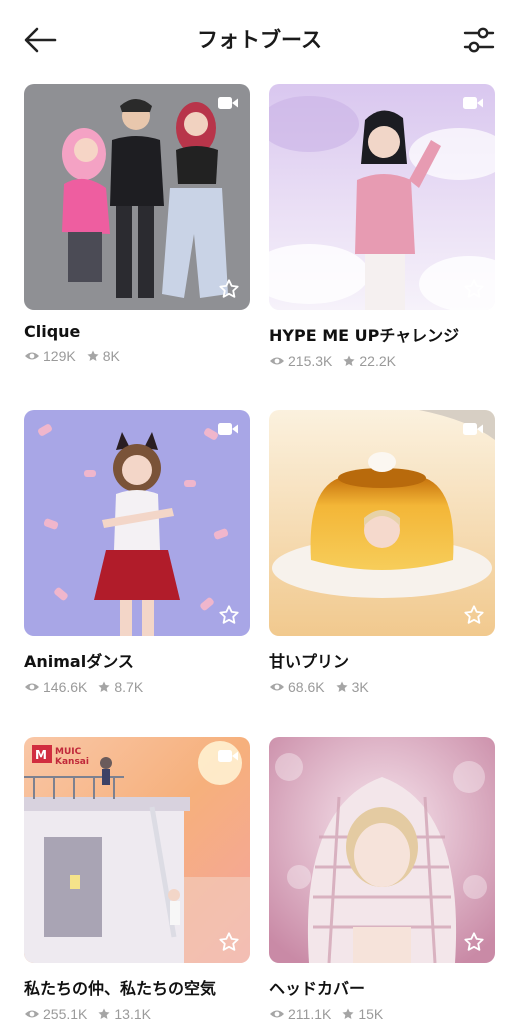 This screenshot has width=519, height=1024. What do you see at coordinates (68, 752) in the screenshot?
I see `brand-logo-text: MUIC` at bounding box center [68, 752].